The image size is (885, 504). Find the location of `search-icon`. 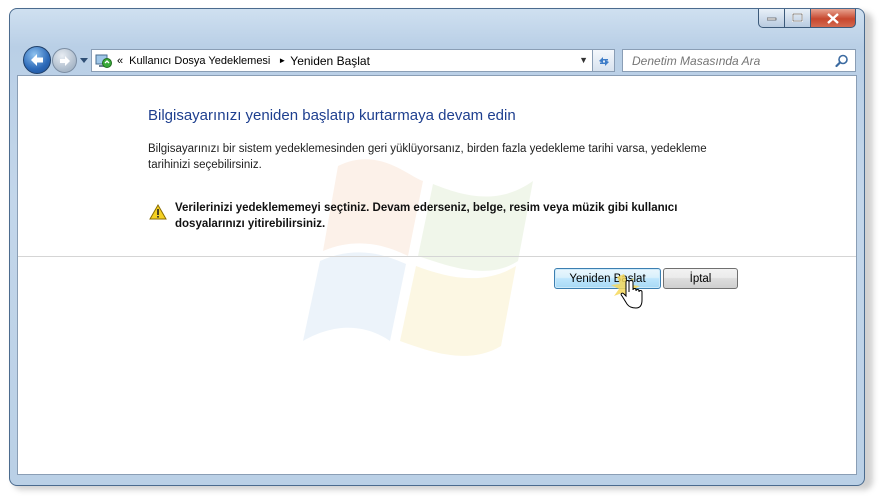

search-icon is located at coordinates (842, 61).